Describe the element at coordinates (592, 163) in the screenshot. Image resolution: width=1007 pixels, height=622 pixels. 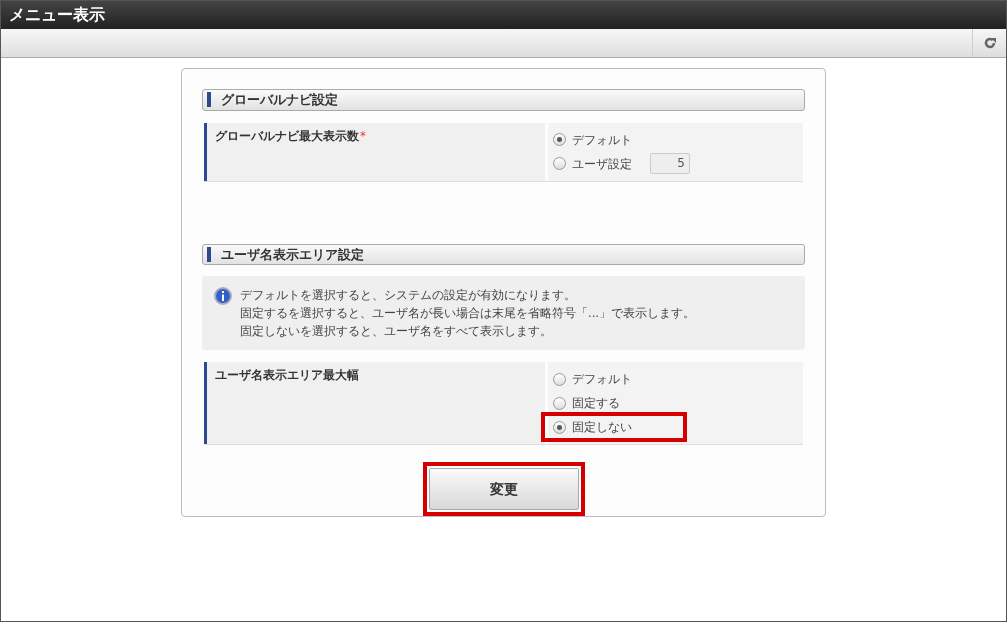
I see `radio-option: ユーザ設定` at that location.